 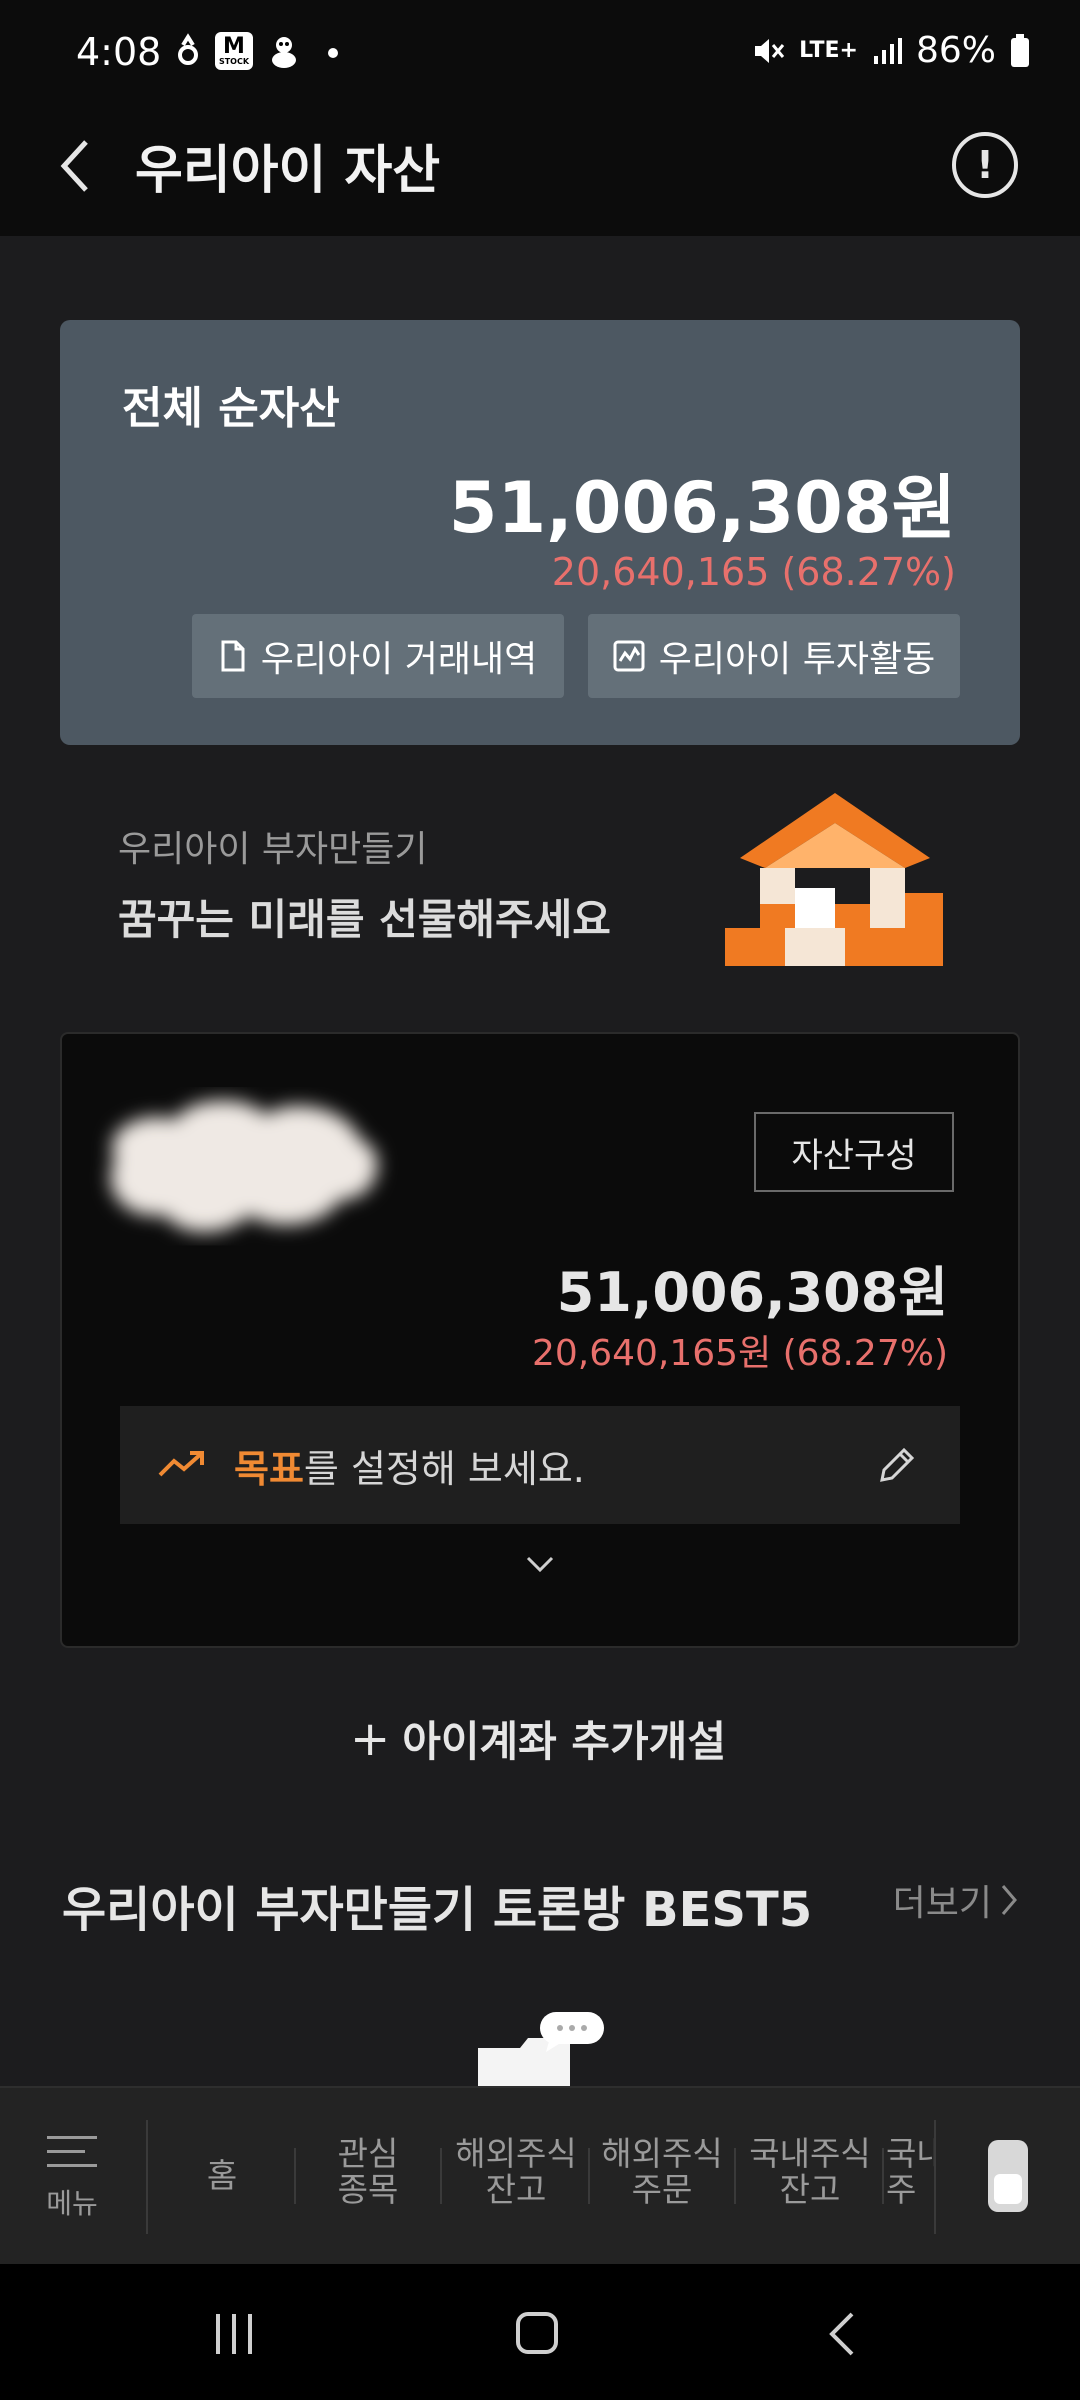 I want to click on menu-button: 메뉴, so click(x=72, y=2182).